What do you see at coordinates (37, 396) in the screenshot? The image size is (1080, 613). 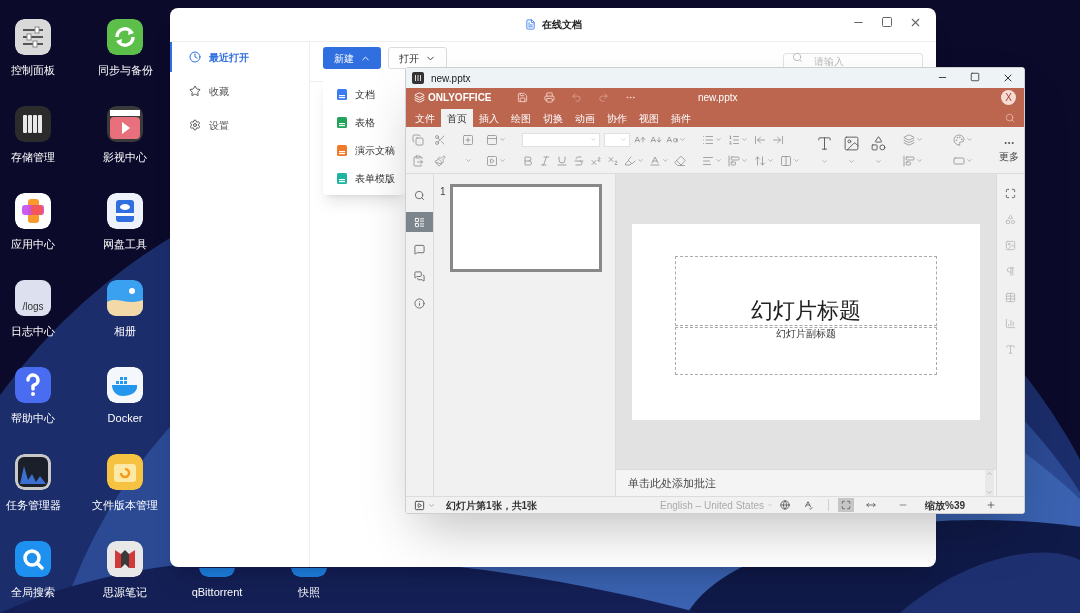 I see `desktop-shortcut: 帮助中心` at bounding box center [37, 396].